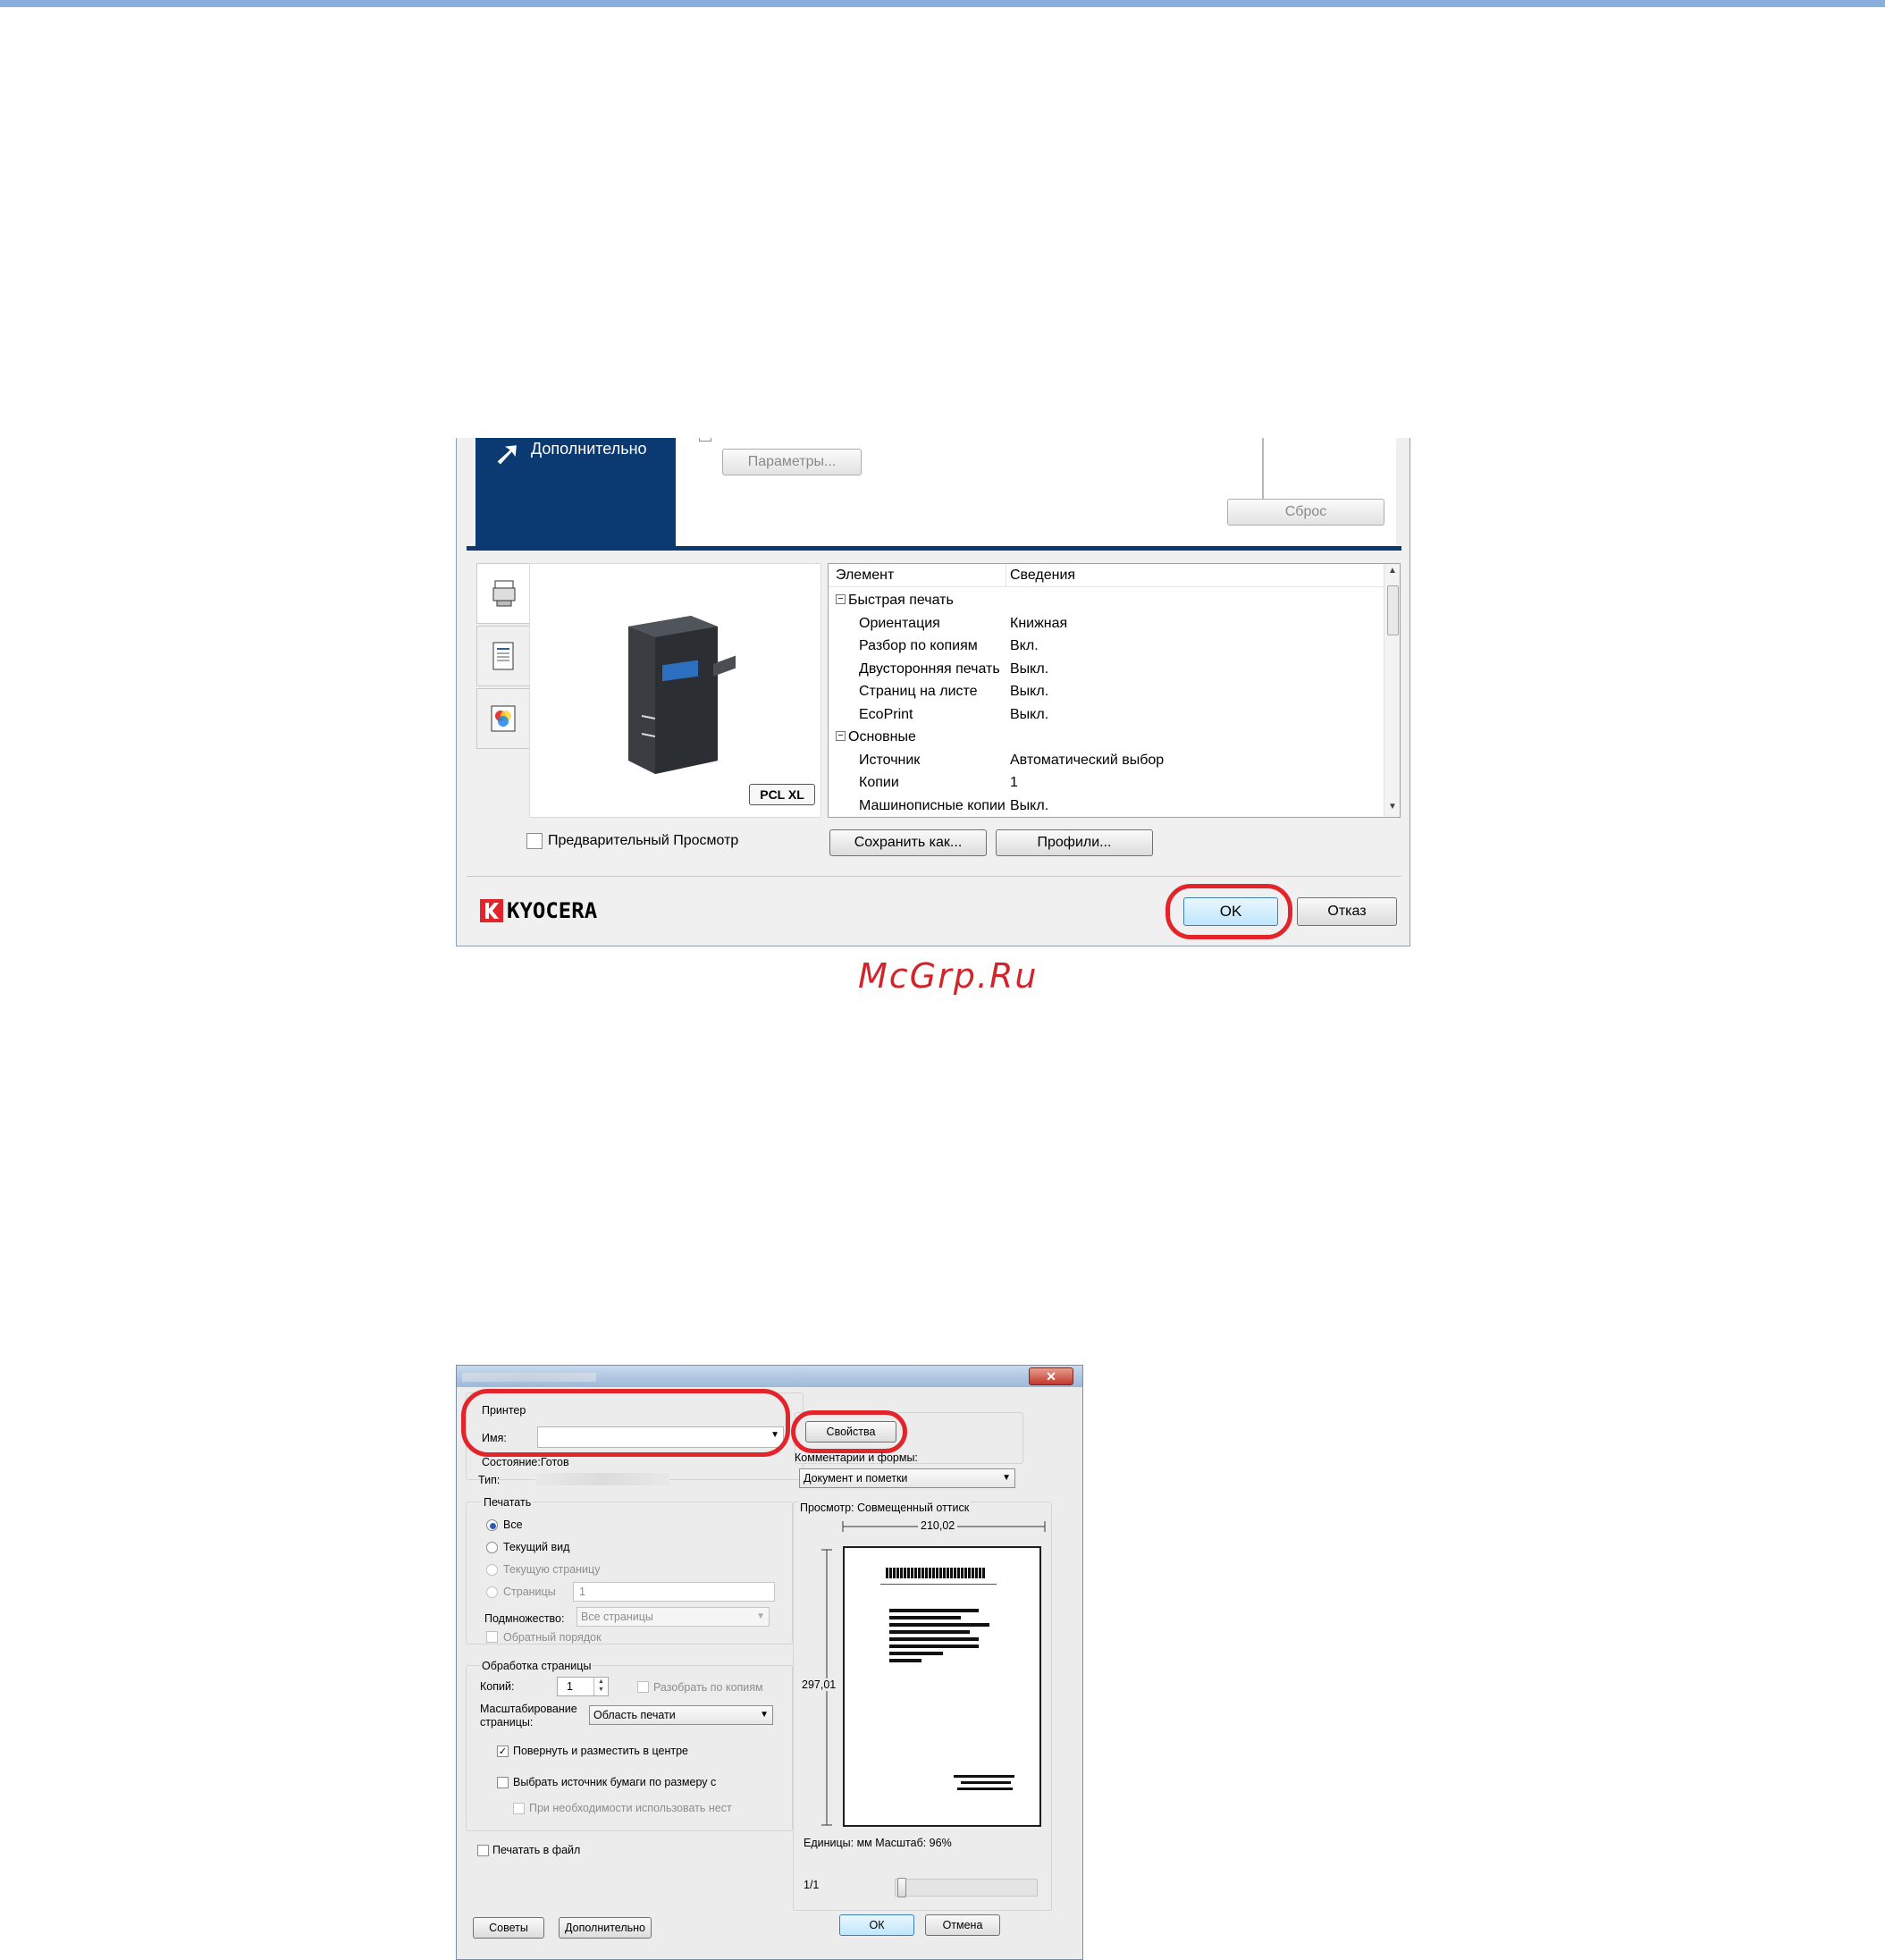 The image size is (1885, 1960). Describe the element at coordinates (492, 1592) in the screenshot. I see `radio-pages` at that location.